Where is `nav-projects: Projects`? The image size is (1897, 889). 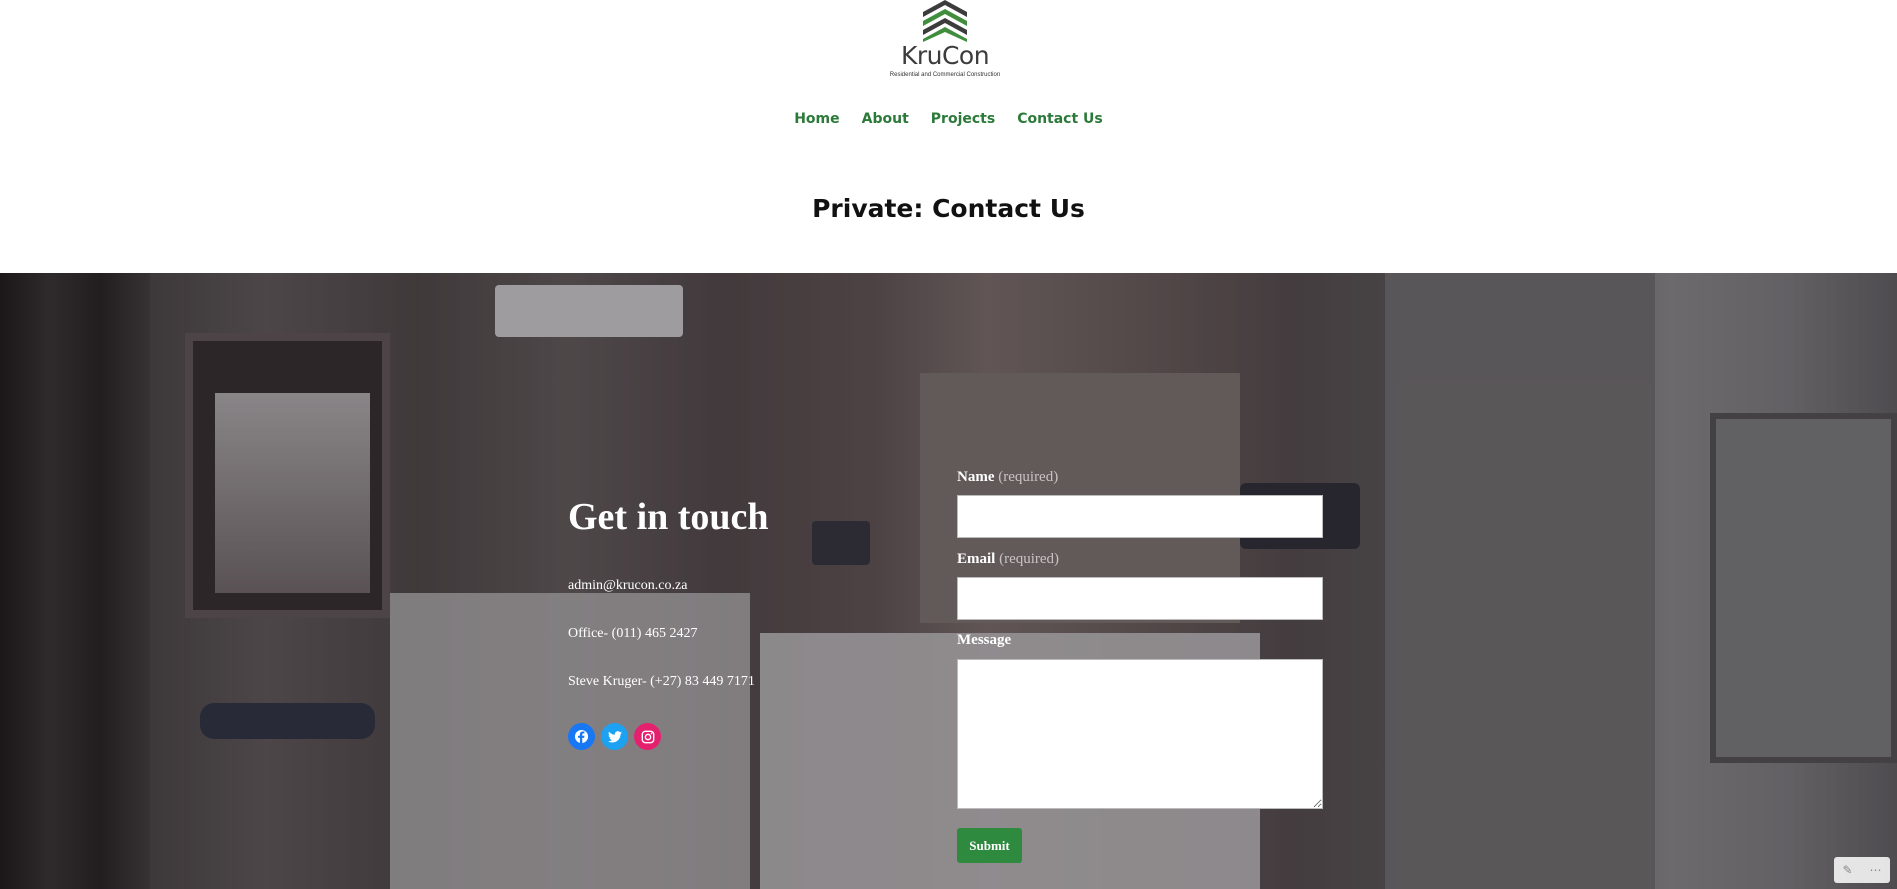
nav-projects: Projects is located at coordinates (963, 119).